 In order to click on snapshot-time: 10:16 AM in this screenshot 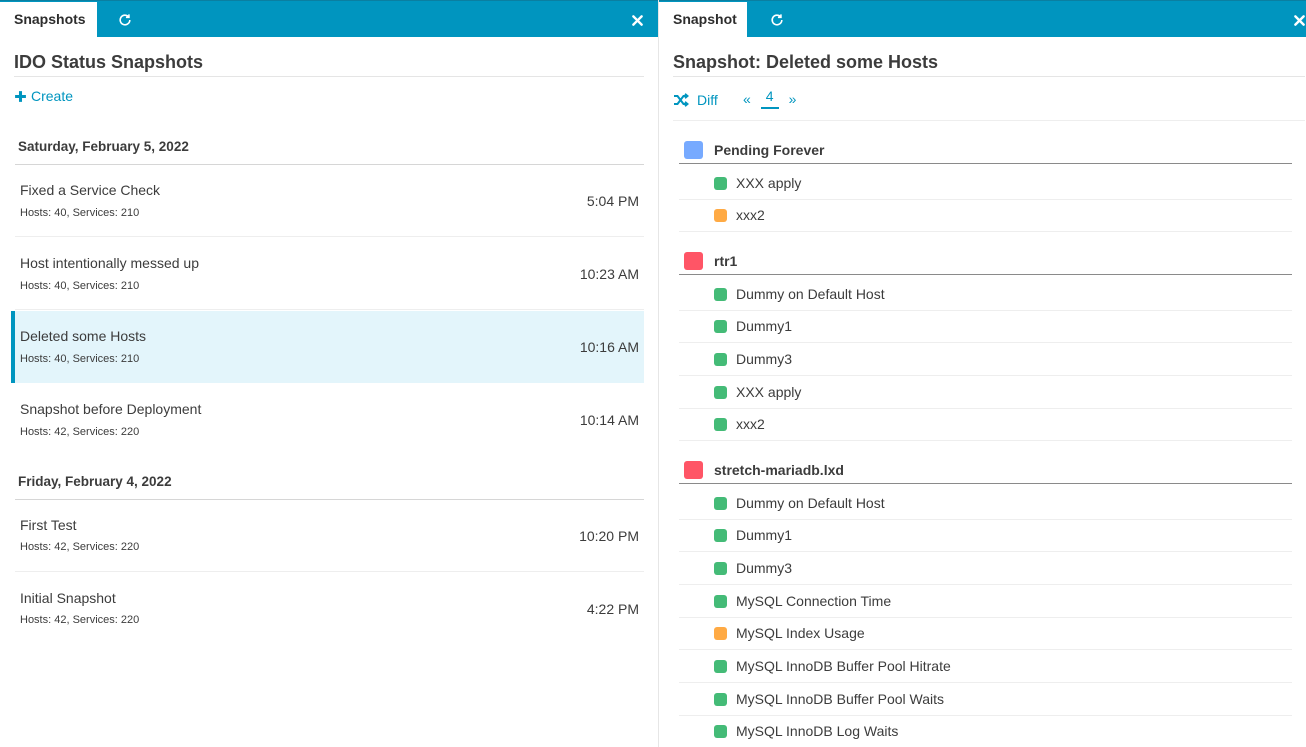, I will do `click(609, 347)`.